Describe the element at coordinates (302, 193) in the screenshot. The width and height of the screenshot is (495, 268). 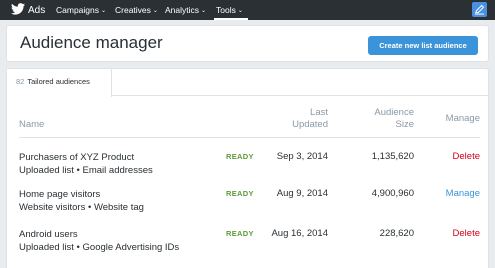
I see `last-updated-cell: Aug 9, 2014` at that location.